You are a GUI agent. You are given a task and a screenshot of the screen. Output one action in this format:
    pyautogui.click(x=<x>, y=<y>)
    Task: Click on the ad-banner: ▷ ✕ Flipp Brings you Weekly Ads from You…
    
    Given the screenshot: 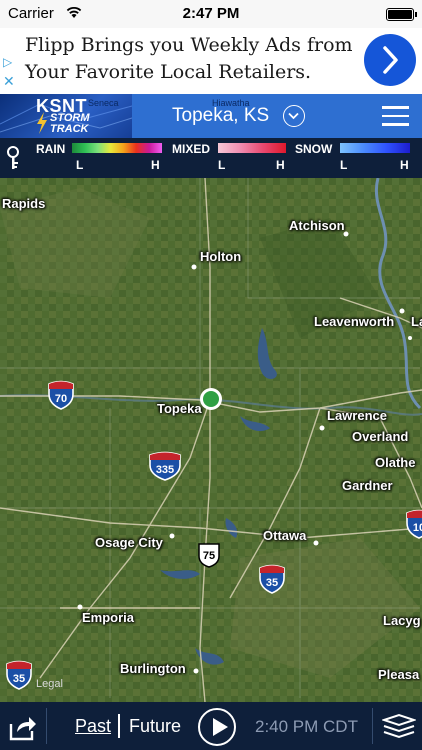 What is the action you would take?
    pyautogui.click(x=211, y=61)
    